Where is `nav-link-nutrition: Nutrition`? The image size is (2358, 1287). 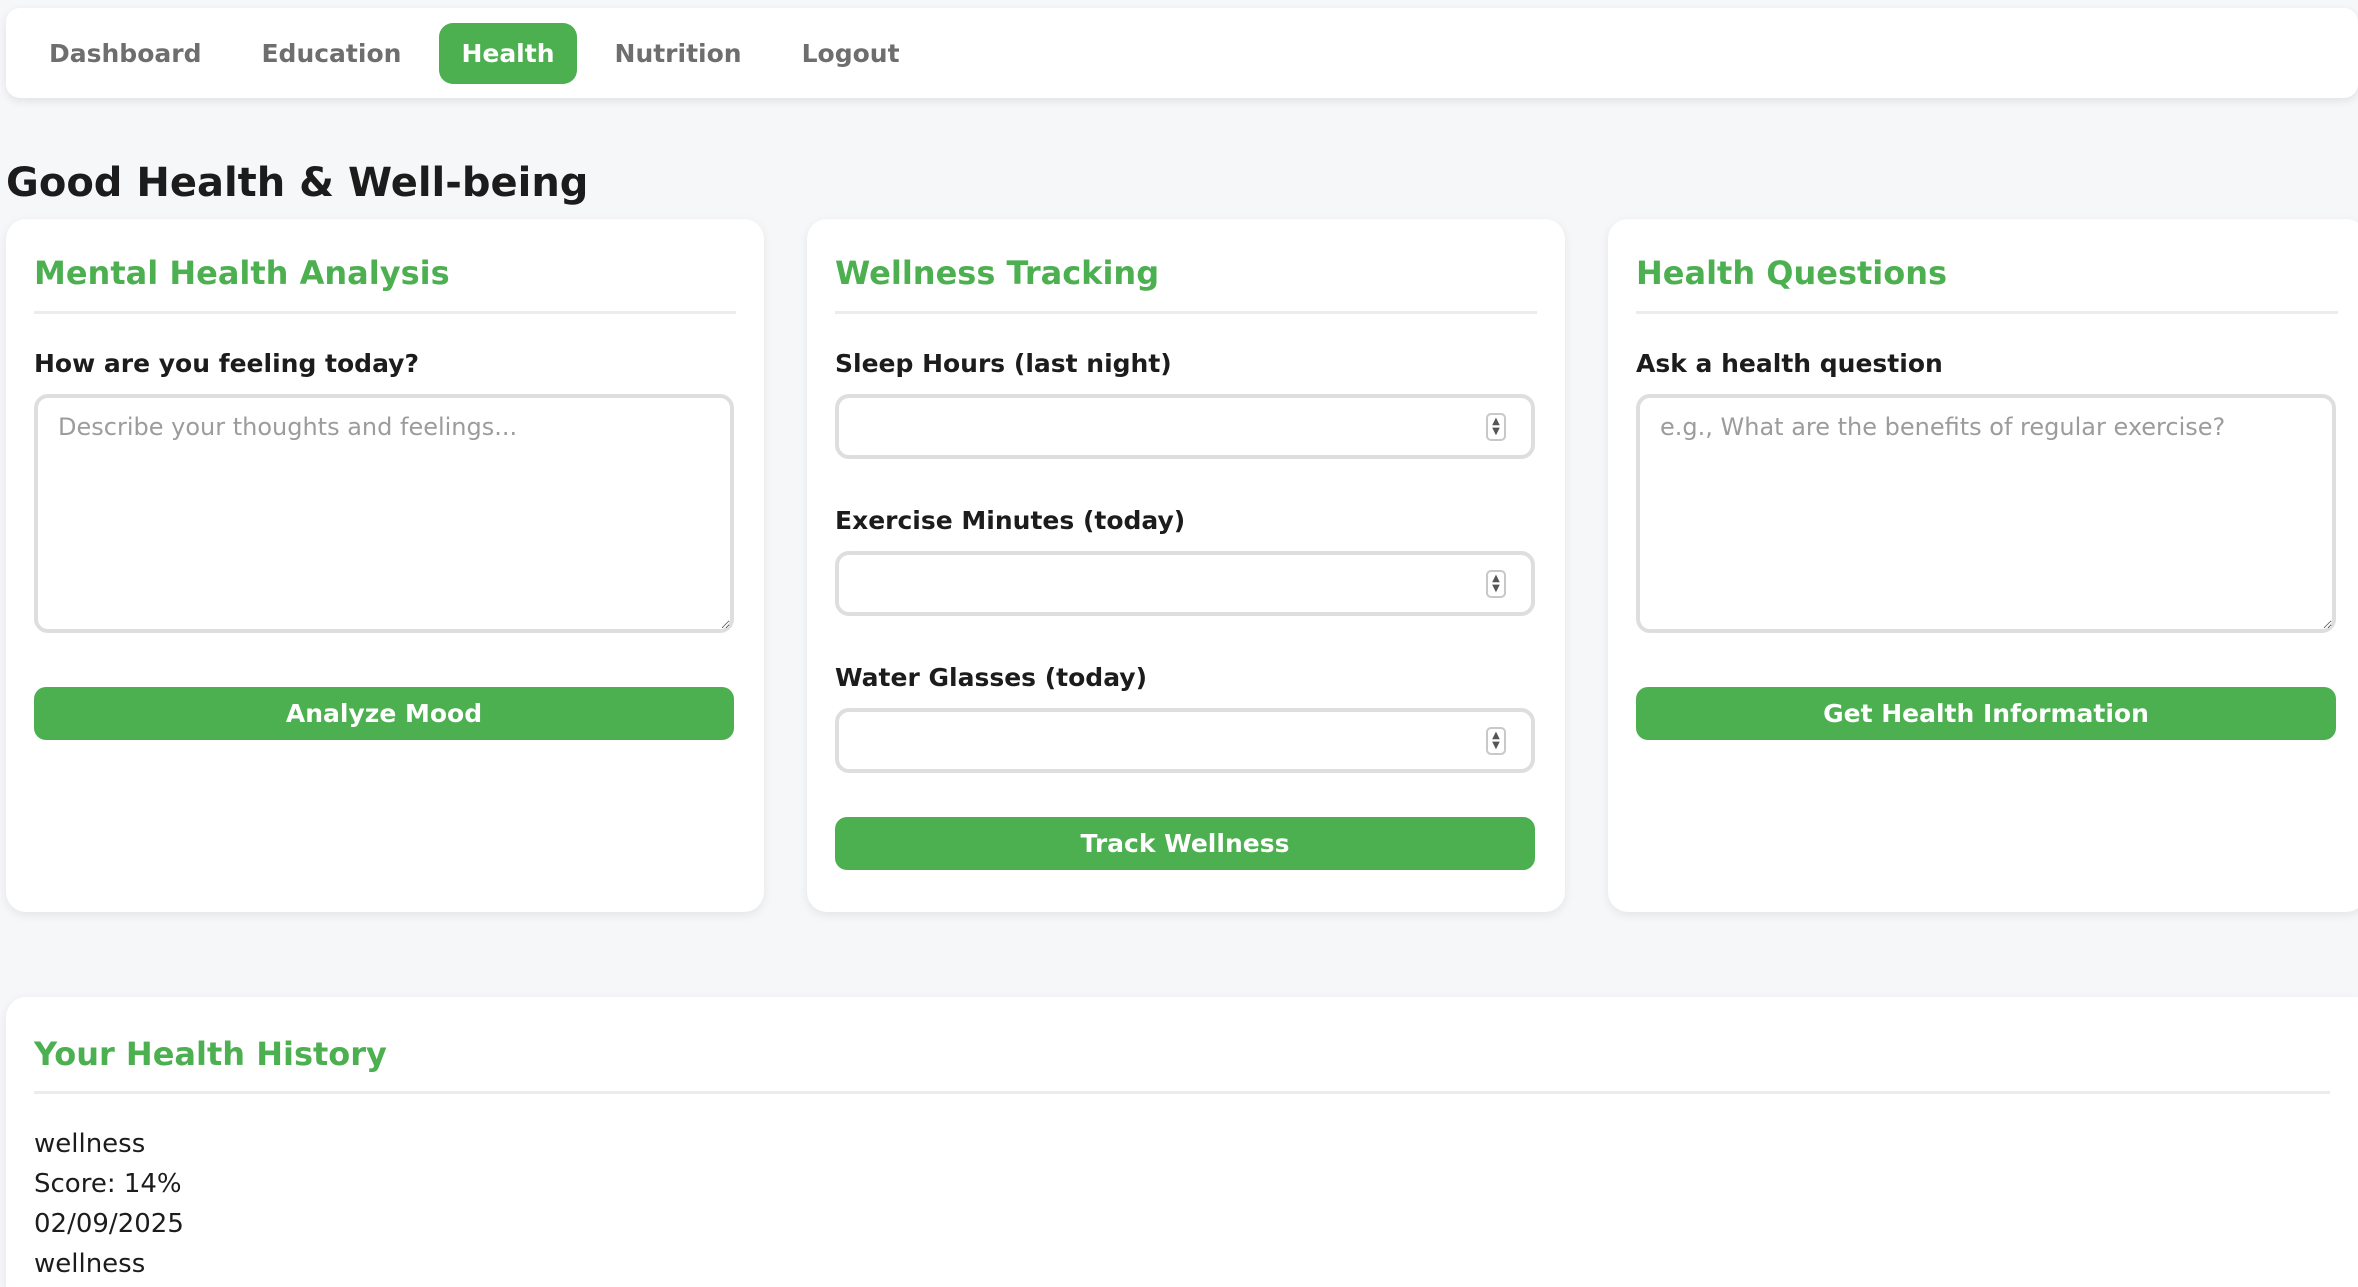 nav-link-nutrition: Nutrition is located at coordinates (678, 53).